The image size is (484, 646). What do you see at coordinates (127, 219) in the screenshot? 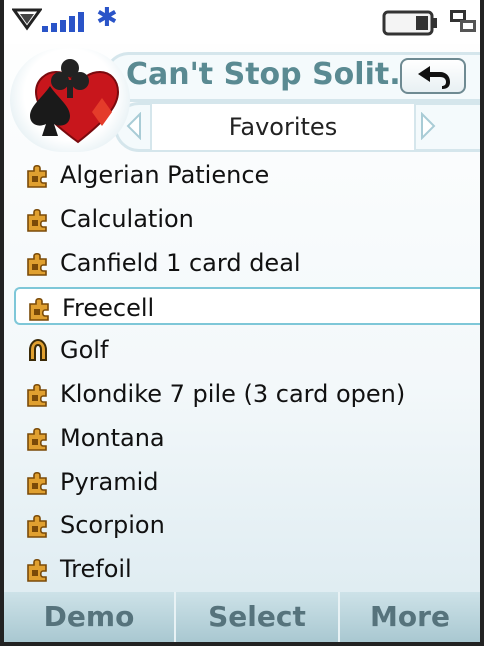
I see `list-item-label: Calculation` at bounding box center [127, 219].